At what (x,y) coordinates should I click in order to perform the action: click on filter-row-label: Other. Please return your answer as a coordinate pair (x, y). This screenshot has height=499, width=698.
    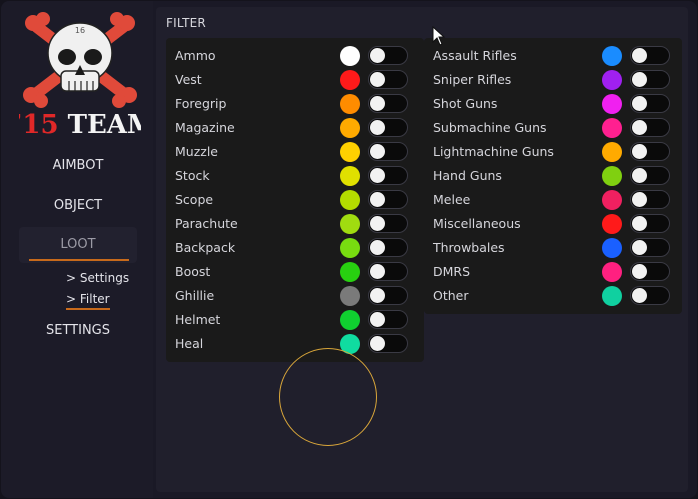
    Looking at the image, I should click on (451, 295).